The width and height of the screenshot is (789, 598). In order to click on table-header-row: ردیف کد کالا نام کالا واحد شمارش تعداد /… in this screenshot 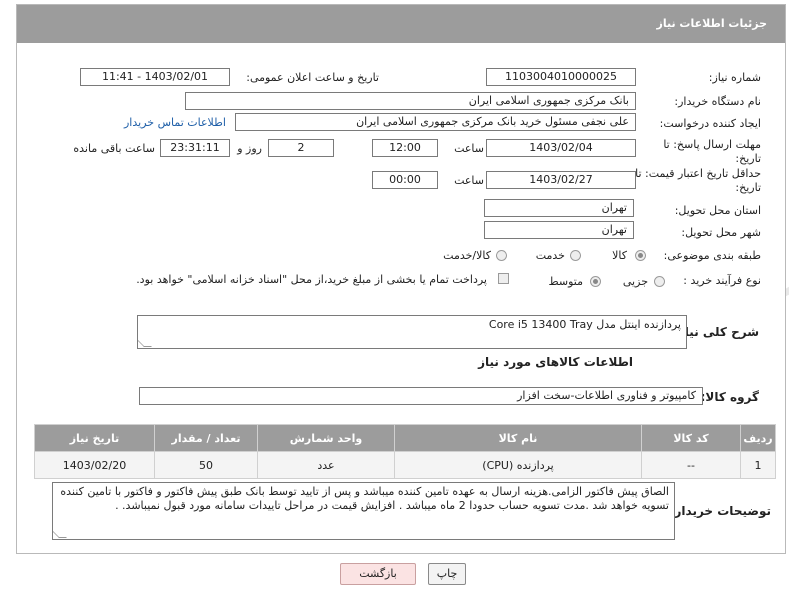, I will do `click(405, 438)`.